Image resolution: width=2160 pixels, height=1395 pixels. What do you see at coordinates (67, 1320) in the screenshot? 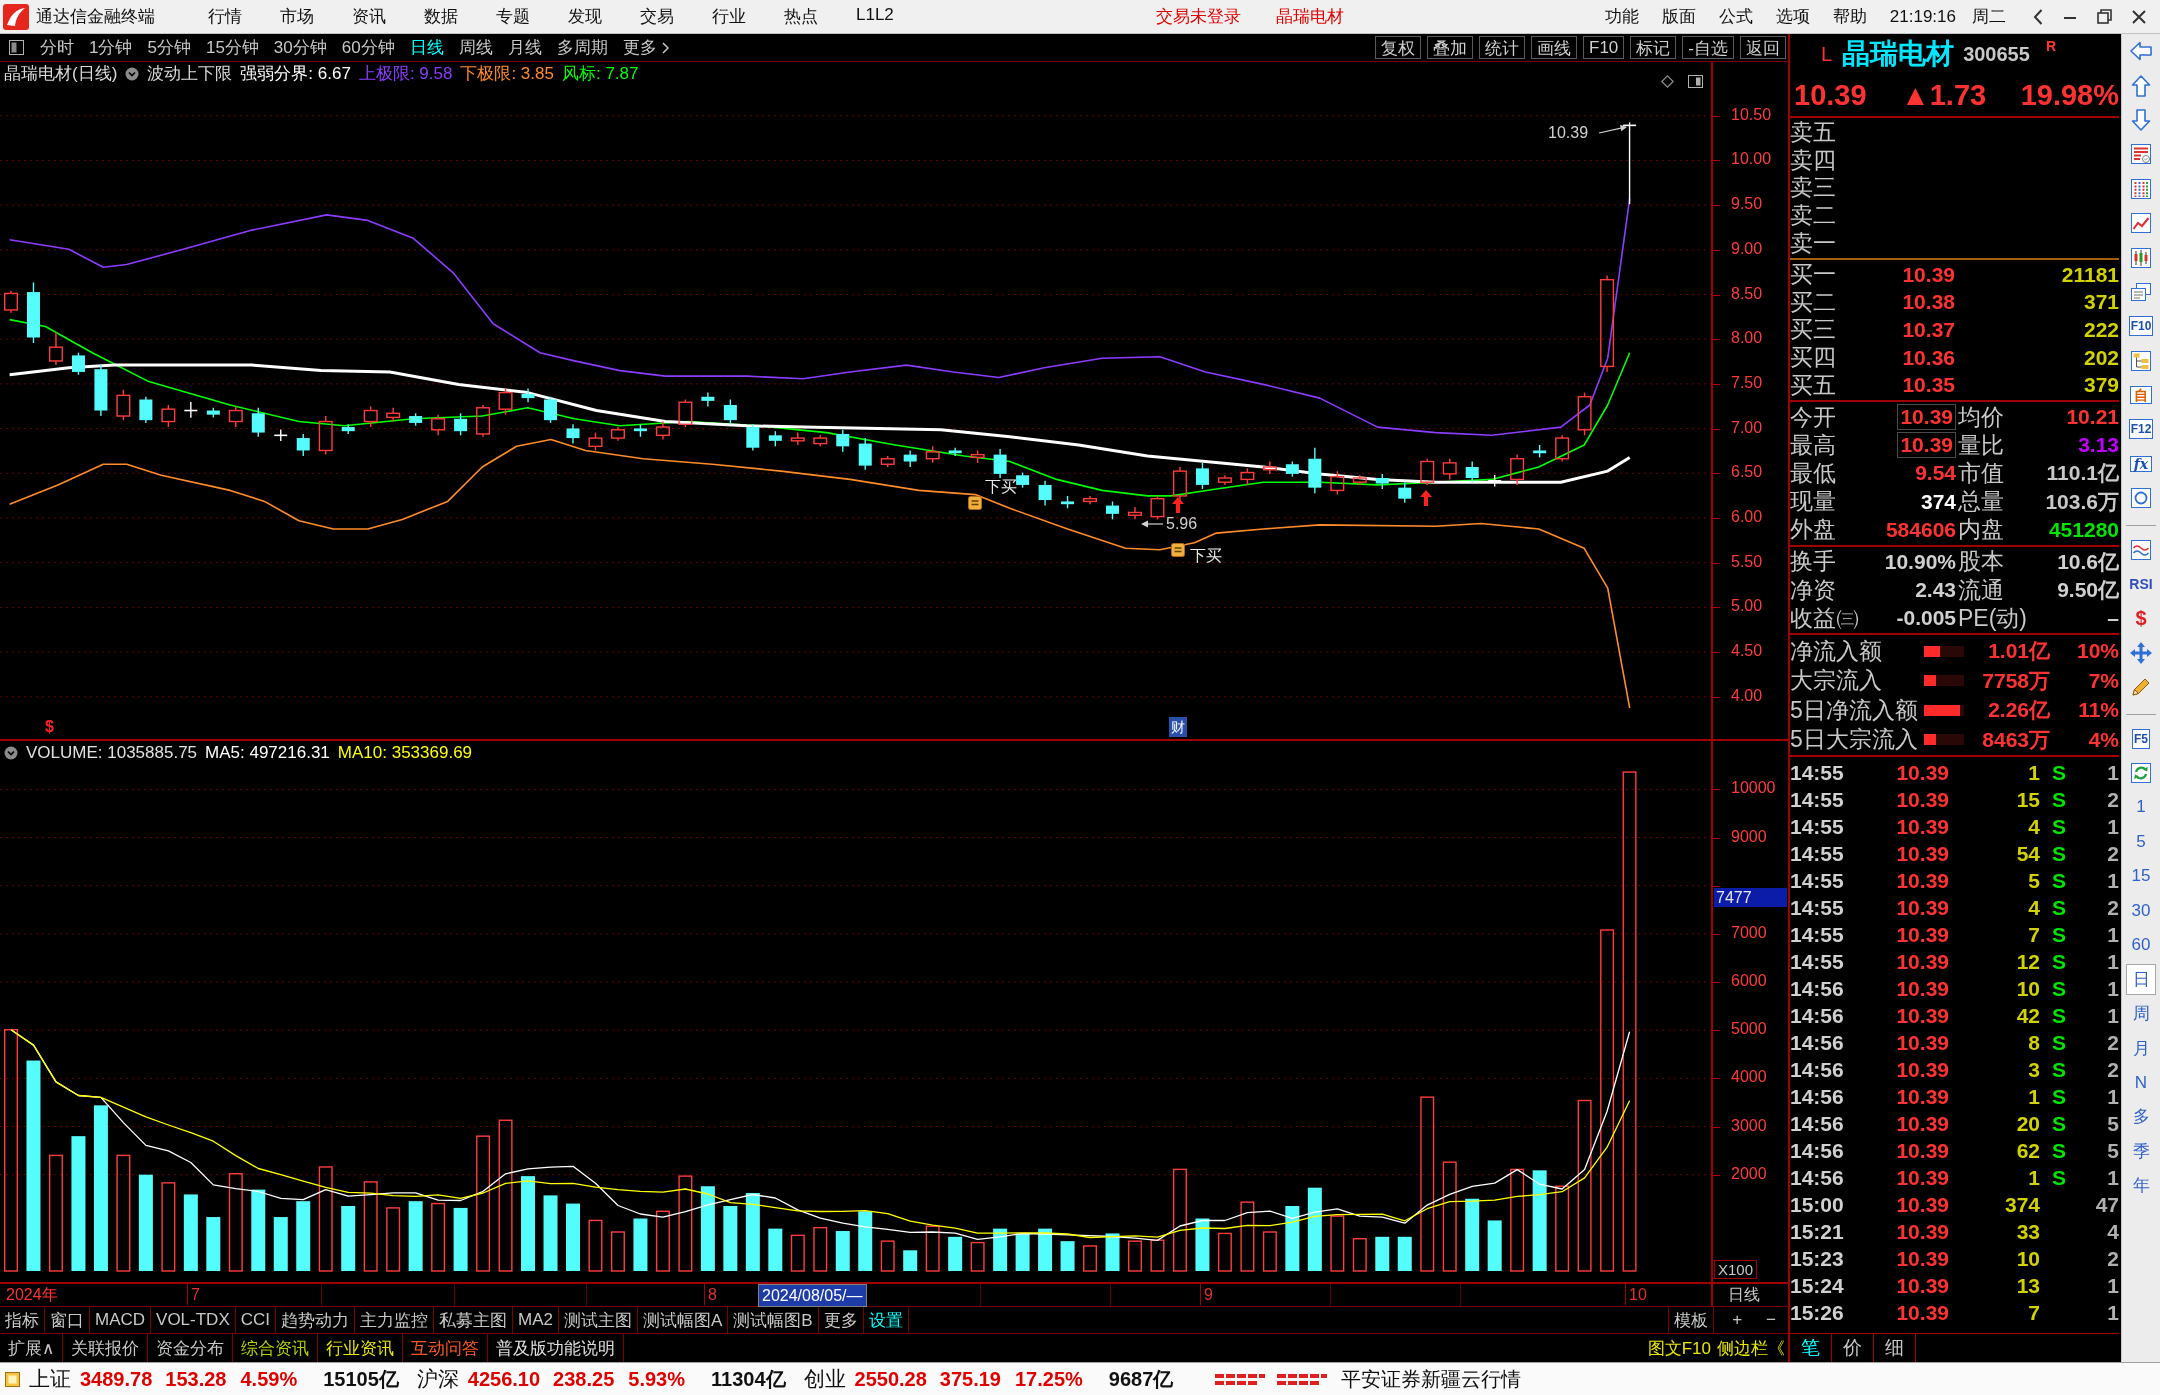
I see `indicator-tab: 窗口` at bounding box center [67, 1320].